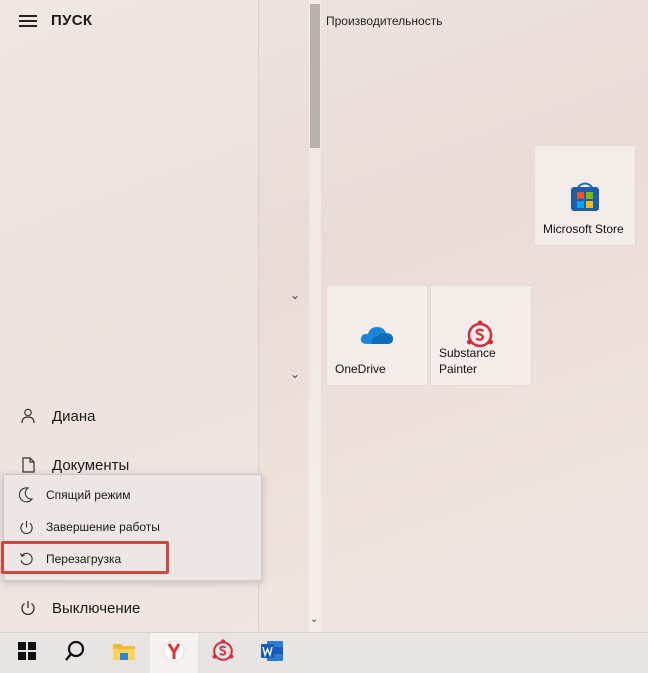 The height and width of the screenshot is (673, 648). Describe the element at coordinates (458, 369) in the screenshot. I see `tile-substance-label-line2: Painter` at that location.